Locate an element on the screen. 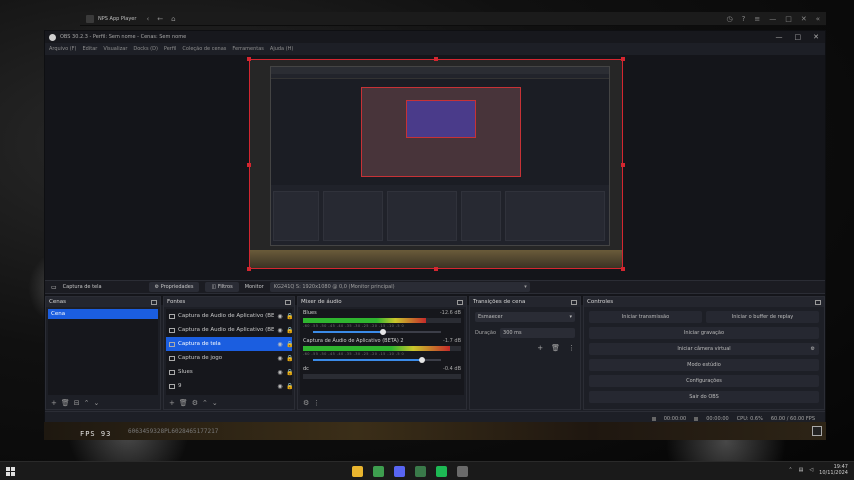 The image size is (854, 480). studio-mode-button: Modo estúdio is located at coordinates (704, 365).